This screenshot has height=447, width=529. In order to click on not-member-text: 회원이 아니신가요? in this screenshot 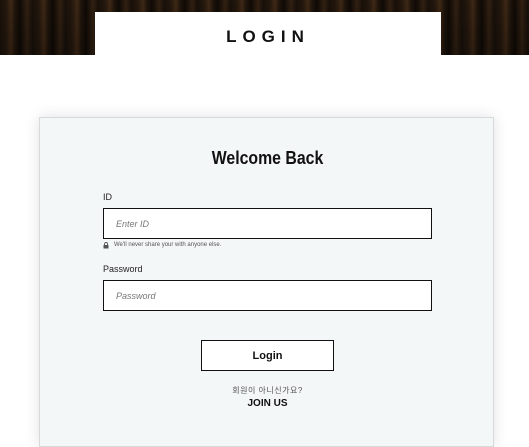, I will do `click(267, 390)`.